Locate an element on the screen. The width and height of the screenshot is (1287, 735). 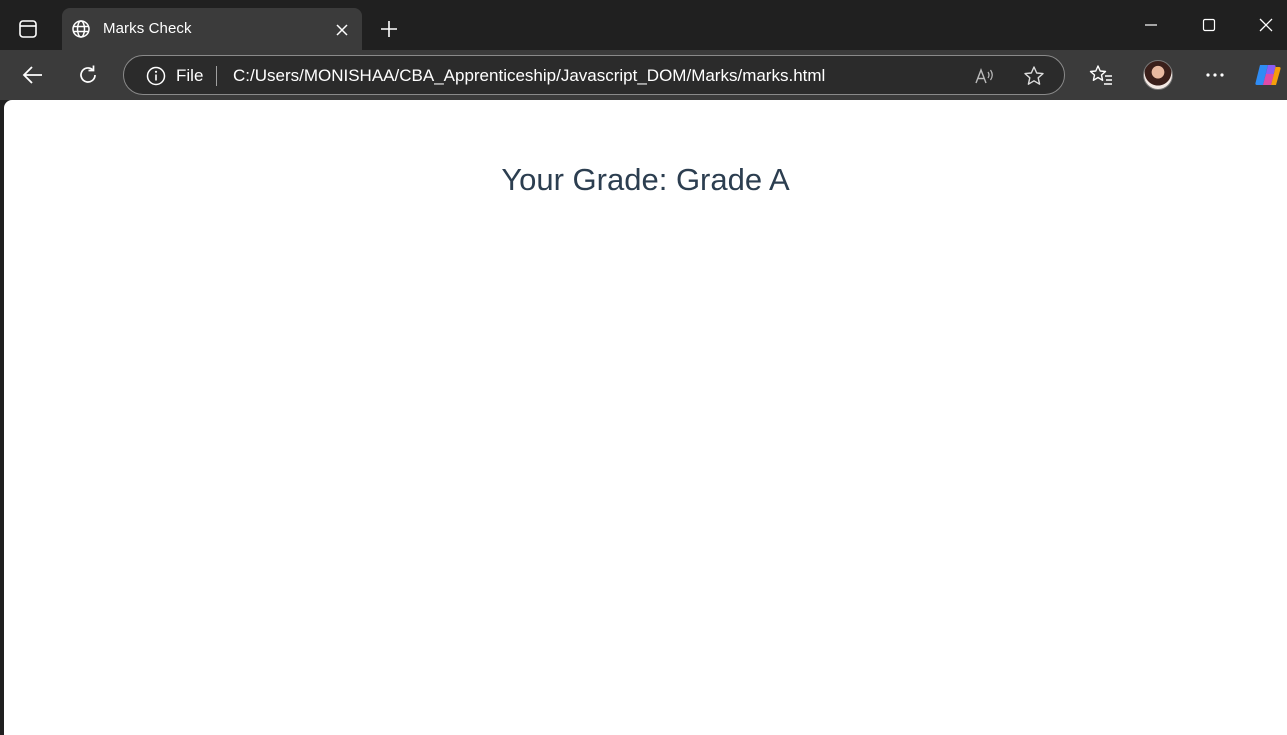
tab-strip: Marks Check is located at coordinates (643, 25).